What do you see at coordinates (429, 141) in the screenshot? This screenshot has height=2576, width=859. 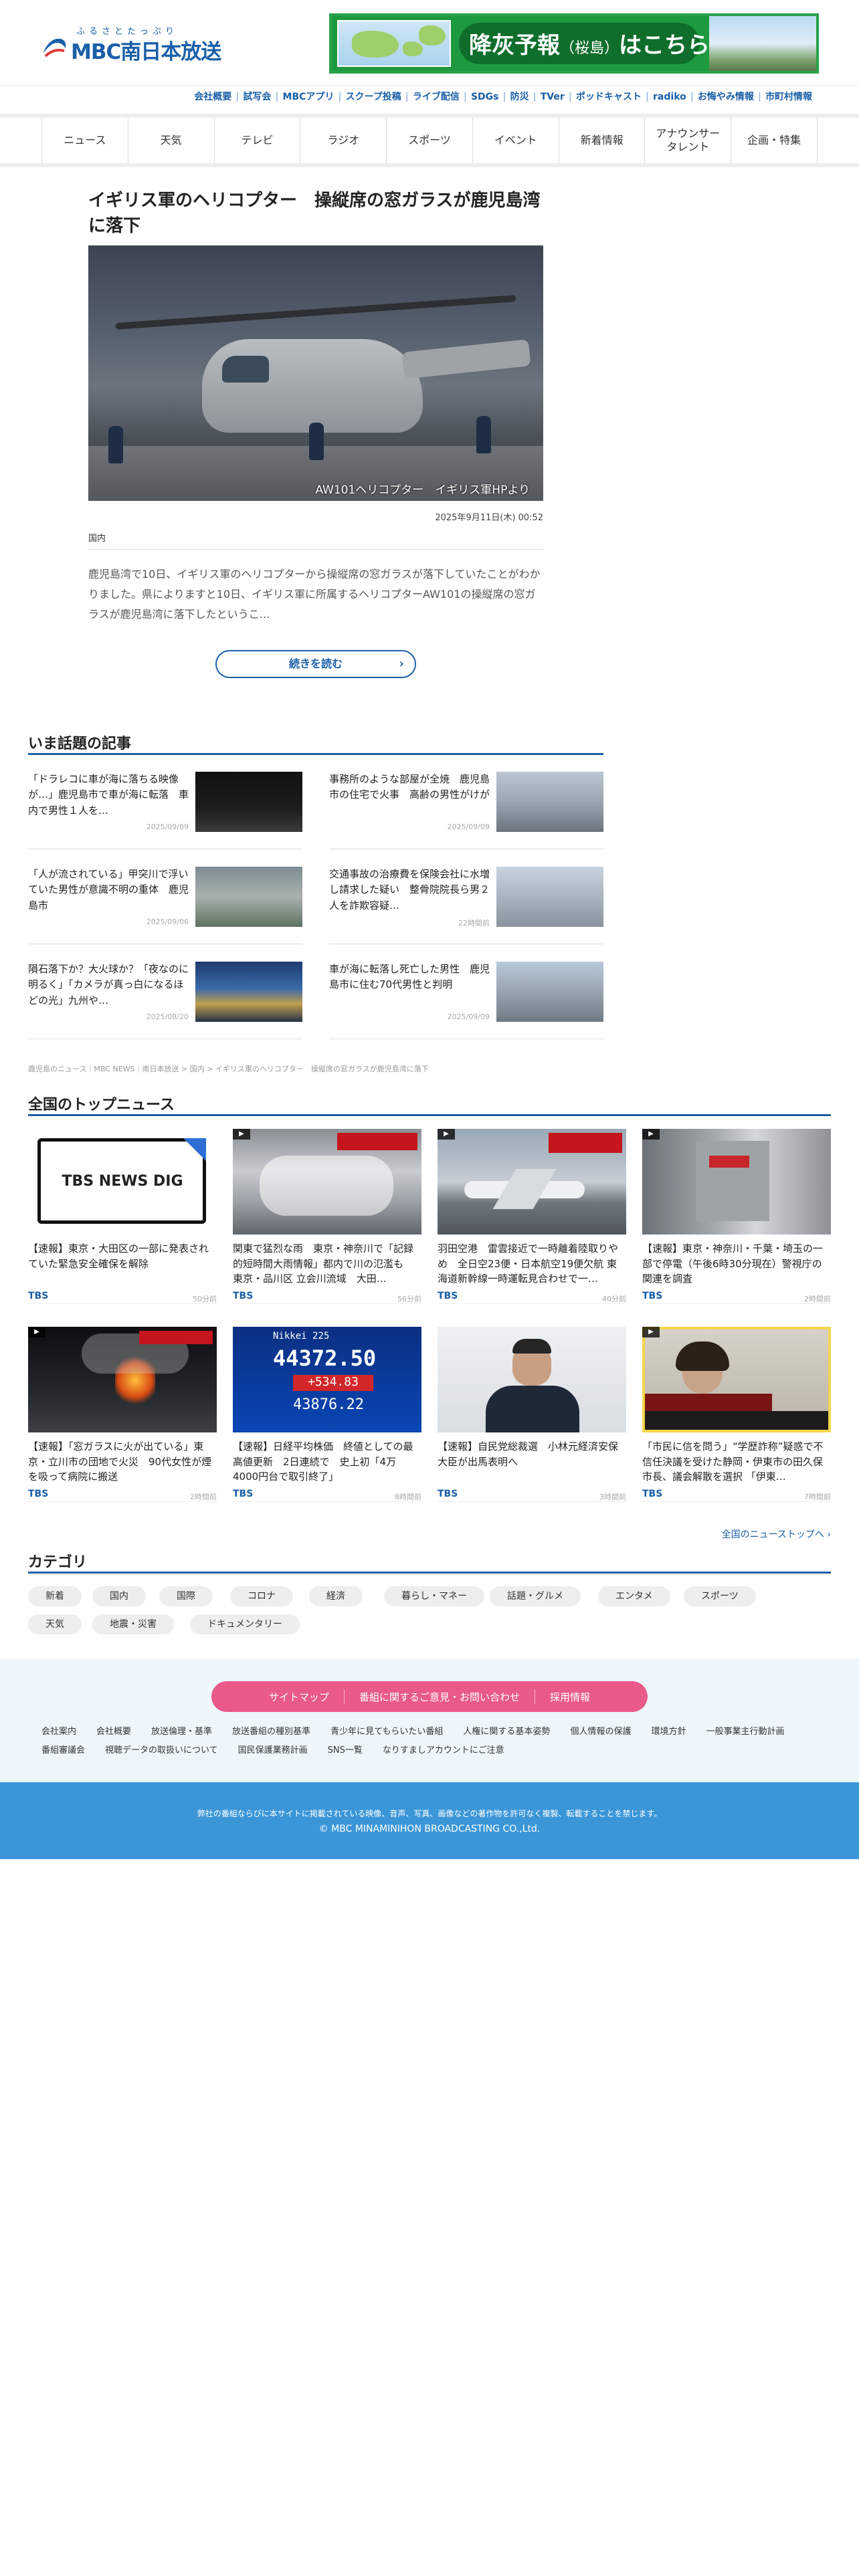 I see `global-nav-item: スポーツ` at bounding box center [429, 141].